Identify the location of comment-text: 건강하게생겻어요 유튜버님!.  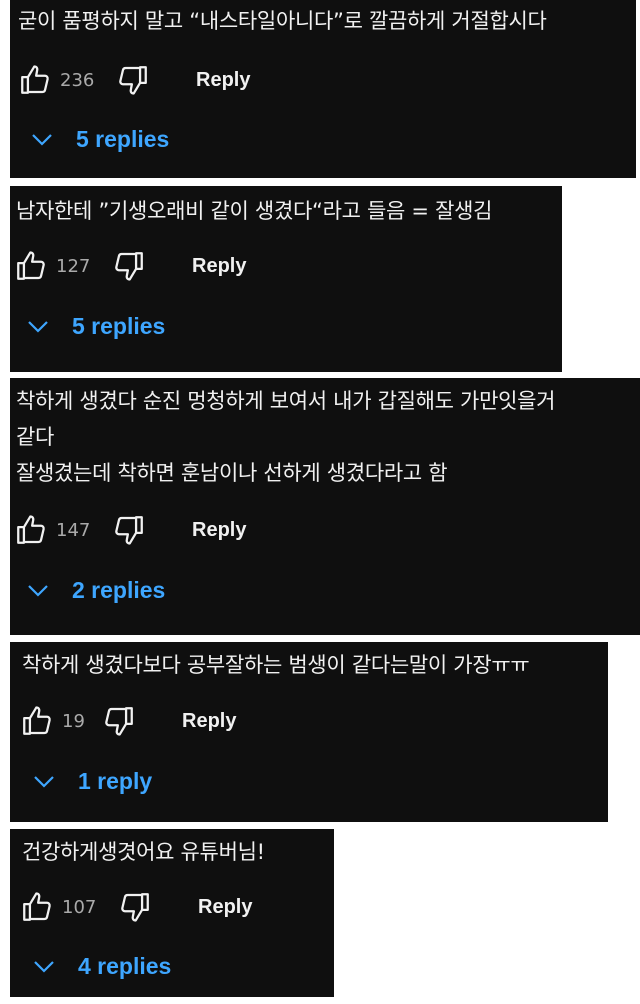
(143, 852).